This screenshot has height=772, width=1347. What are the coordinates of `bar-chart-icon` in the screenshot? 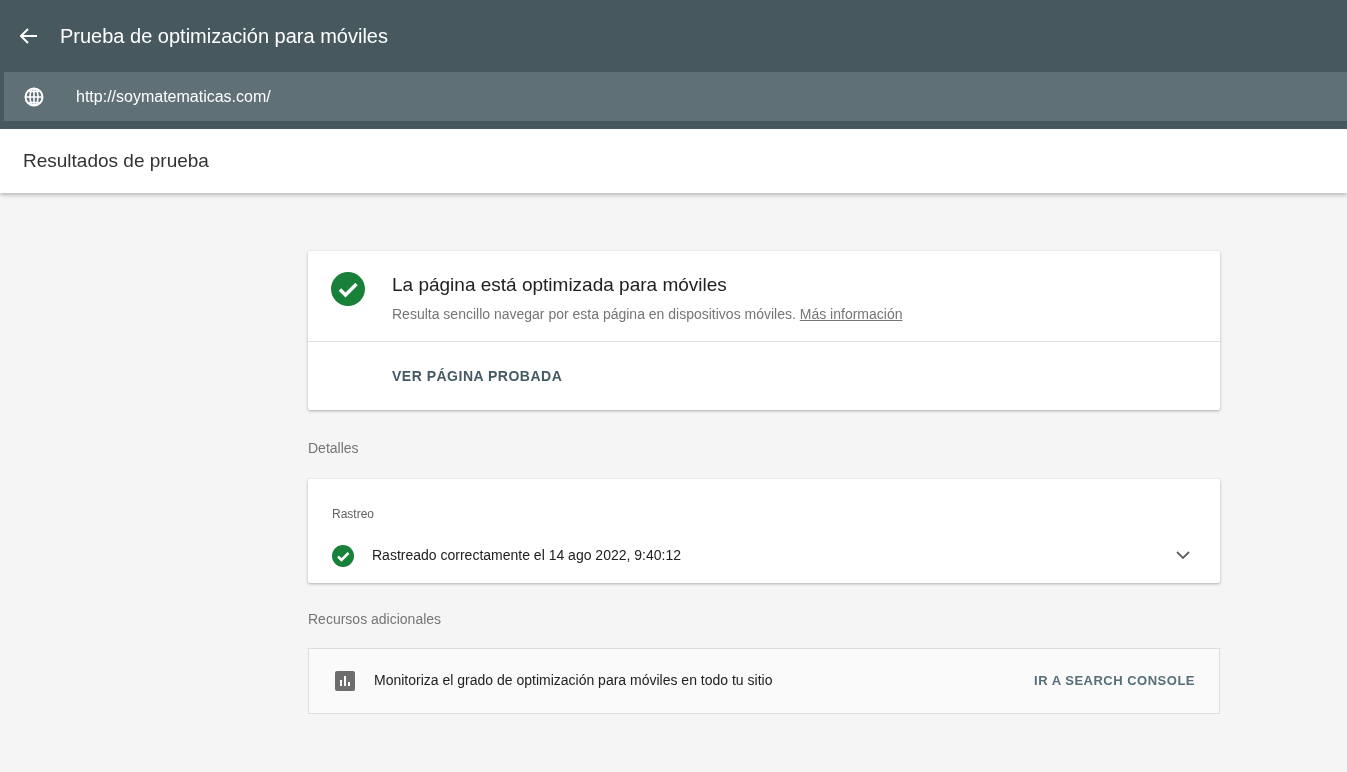 It's located at (345, 680).